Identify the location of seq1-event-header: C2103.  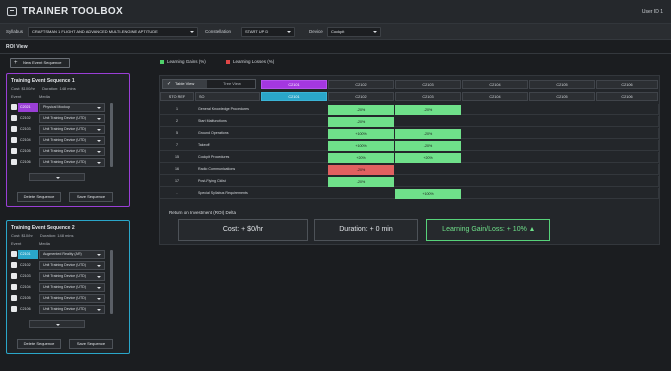
(428, 84).